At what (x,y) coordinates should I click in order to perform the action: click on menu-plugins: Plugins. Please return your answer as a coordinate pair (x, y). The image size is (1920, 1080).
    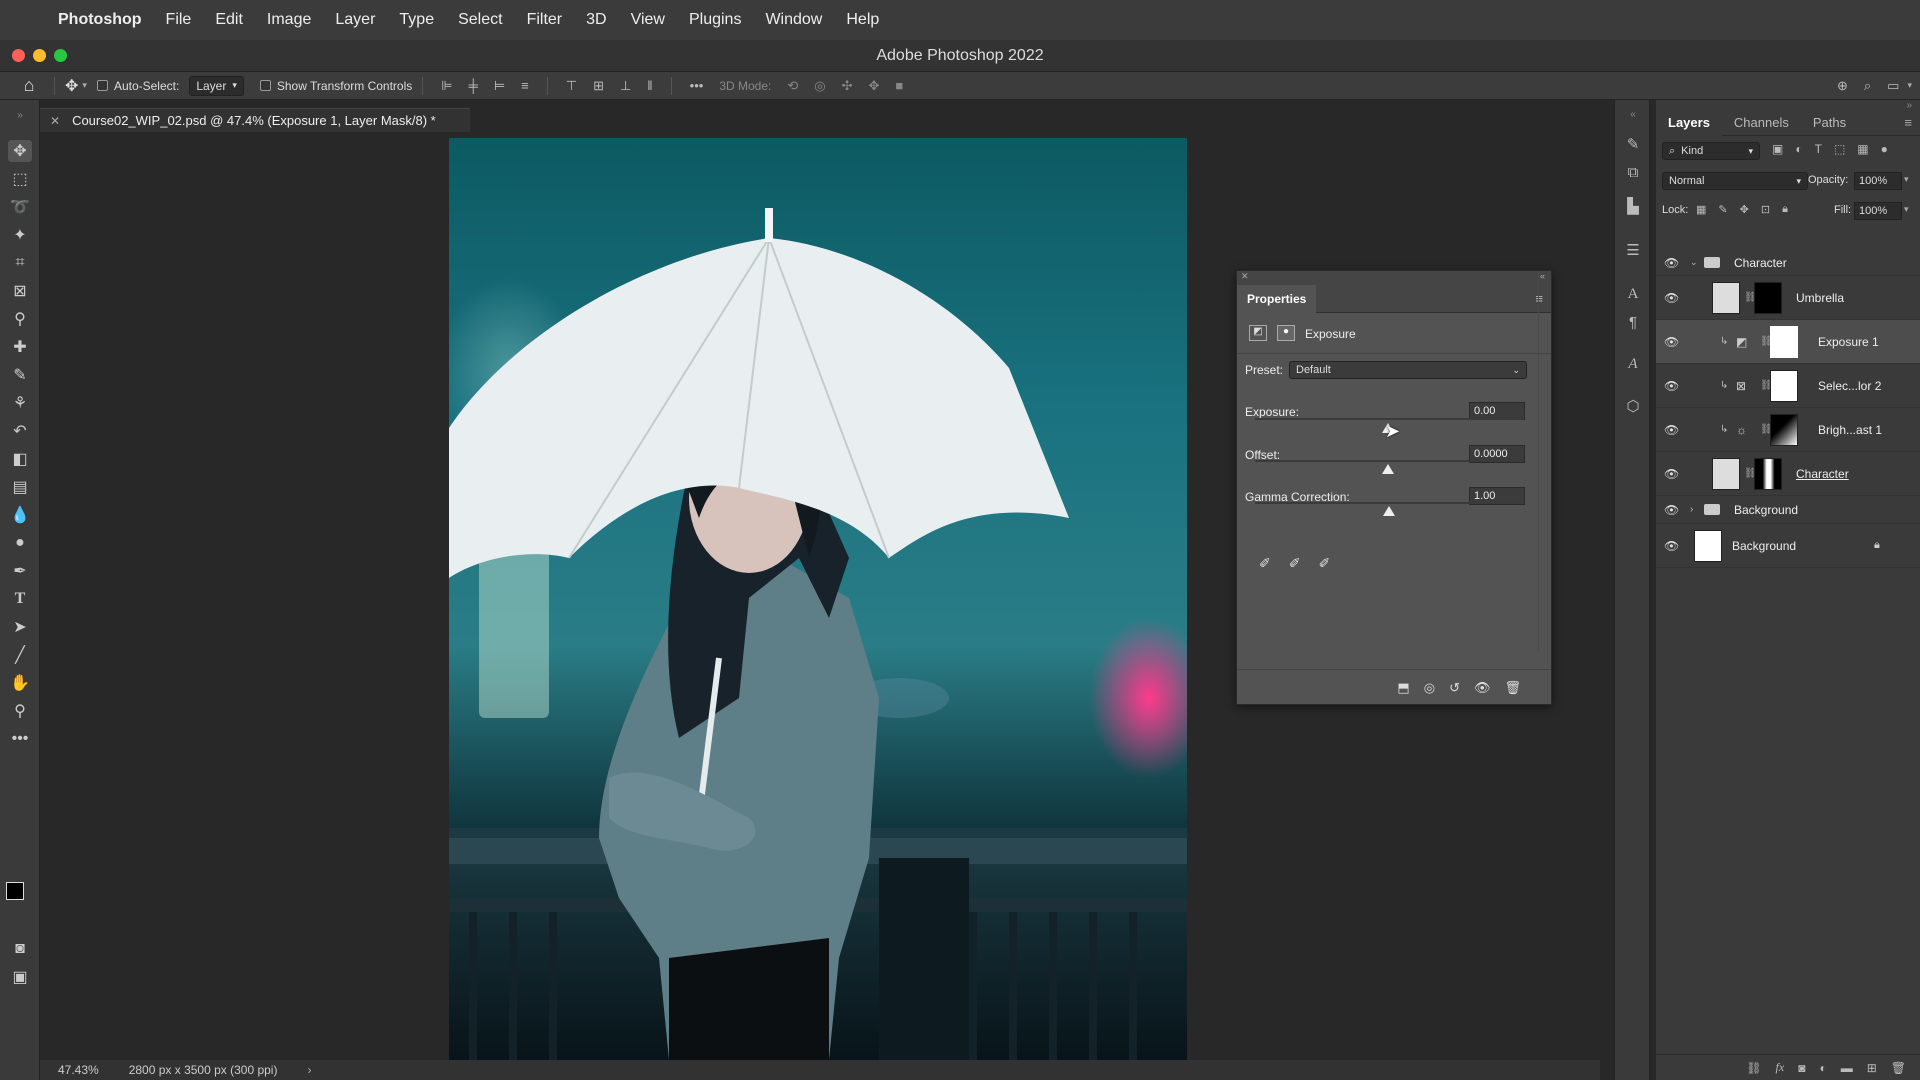
    Looking at the image, I should click on (715, 20).